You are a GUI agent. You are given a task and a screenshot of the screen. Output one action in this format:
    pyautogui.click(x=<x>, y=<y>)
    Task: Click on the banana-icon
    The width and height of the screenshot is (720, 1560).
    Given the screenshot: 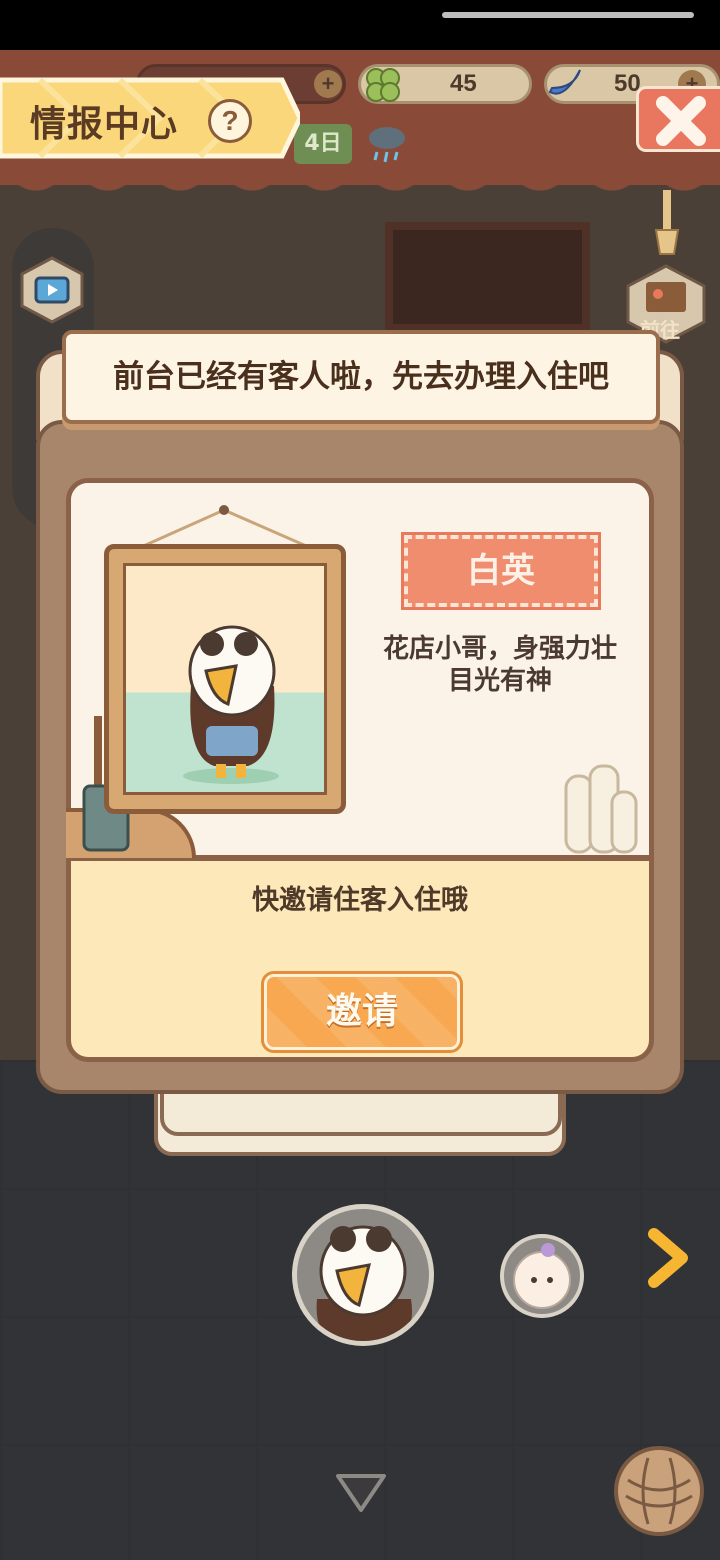 What is the action you would take?
    pyautogui.click(x=564, y=82)
    